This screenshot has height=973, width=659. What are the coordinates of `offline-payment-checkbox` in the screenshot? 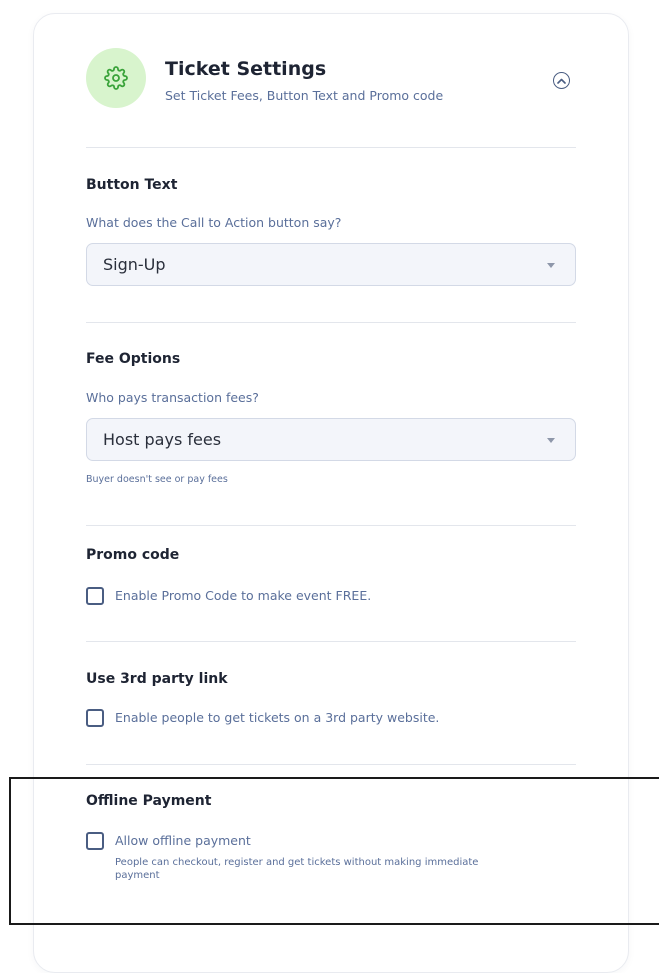 It's located at (95, 841).